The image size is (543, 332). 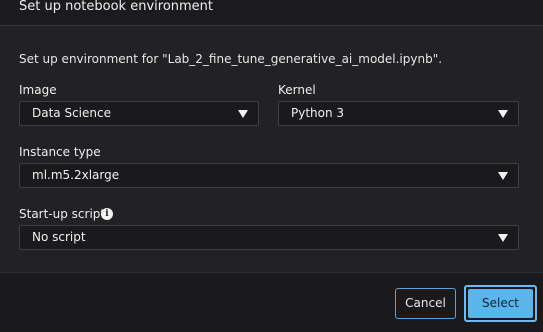 I want to click on kernel-select: Python 3, so click(x=398, y=113).